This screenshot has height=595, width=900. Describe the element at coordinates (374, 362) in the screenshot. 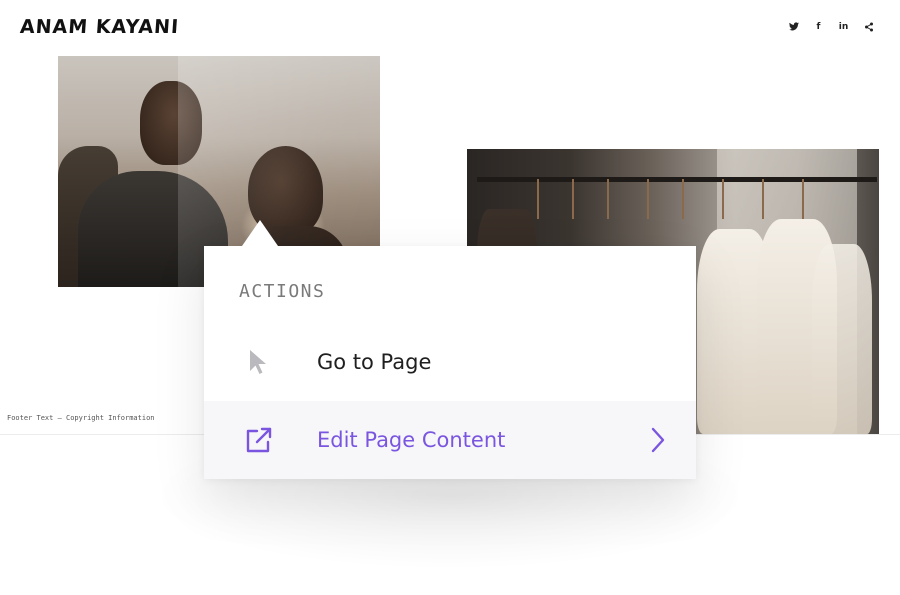

I see `go-to-page-label: Go to Page` at that location.